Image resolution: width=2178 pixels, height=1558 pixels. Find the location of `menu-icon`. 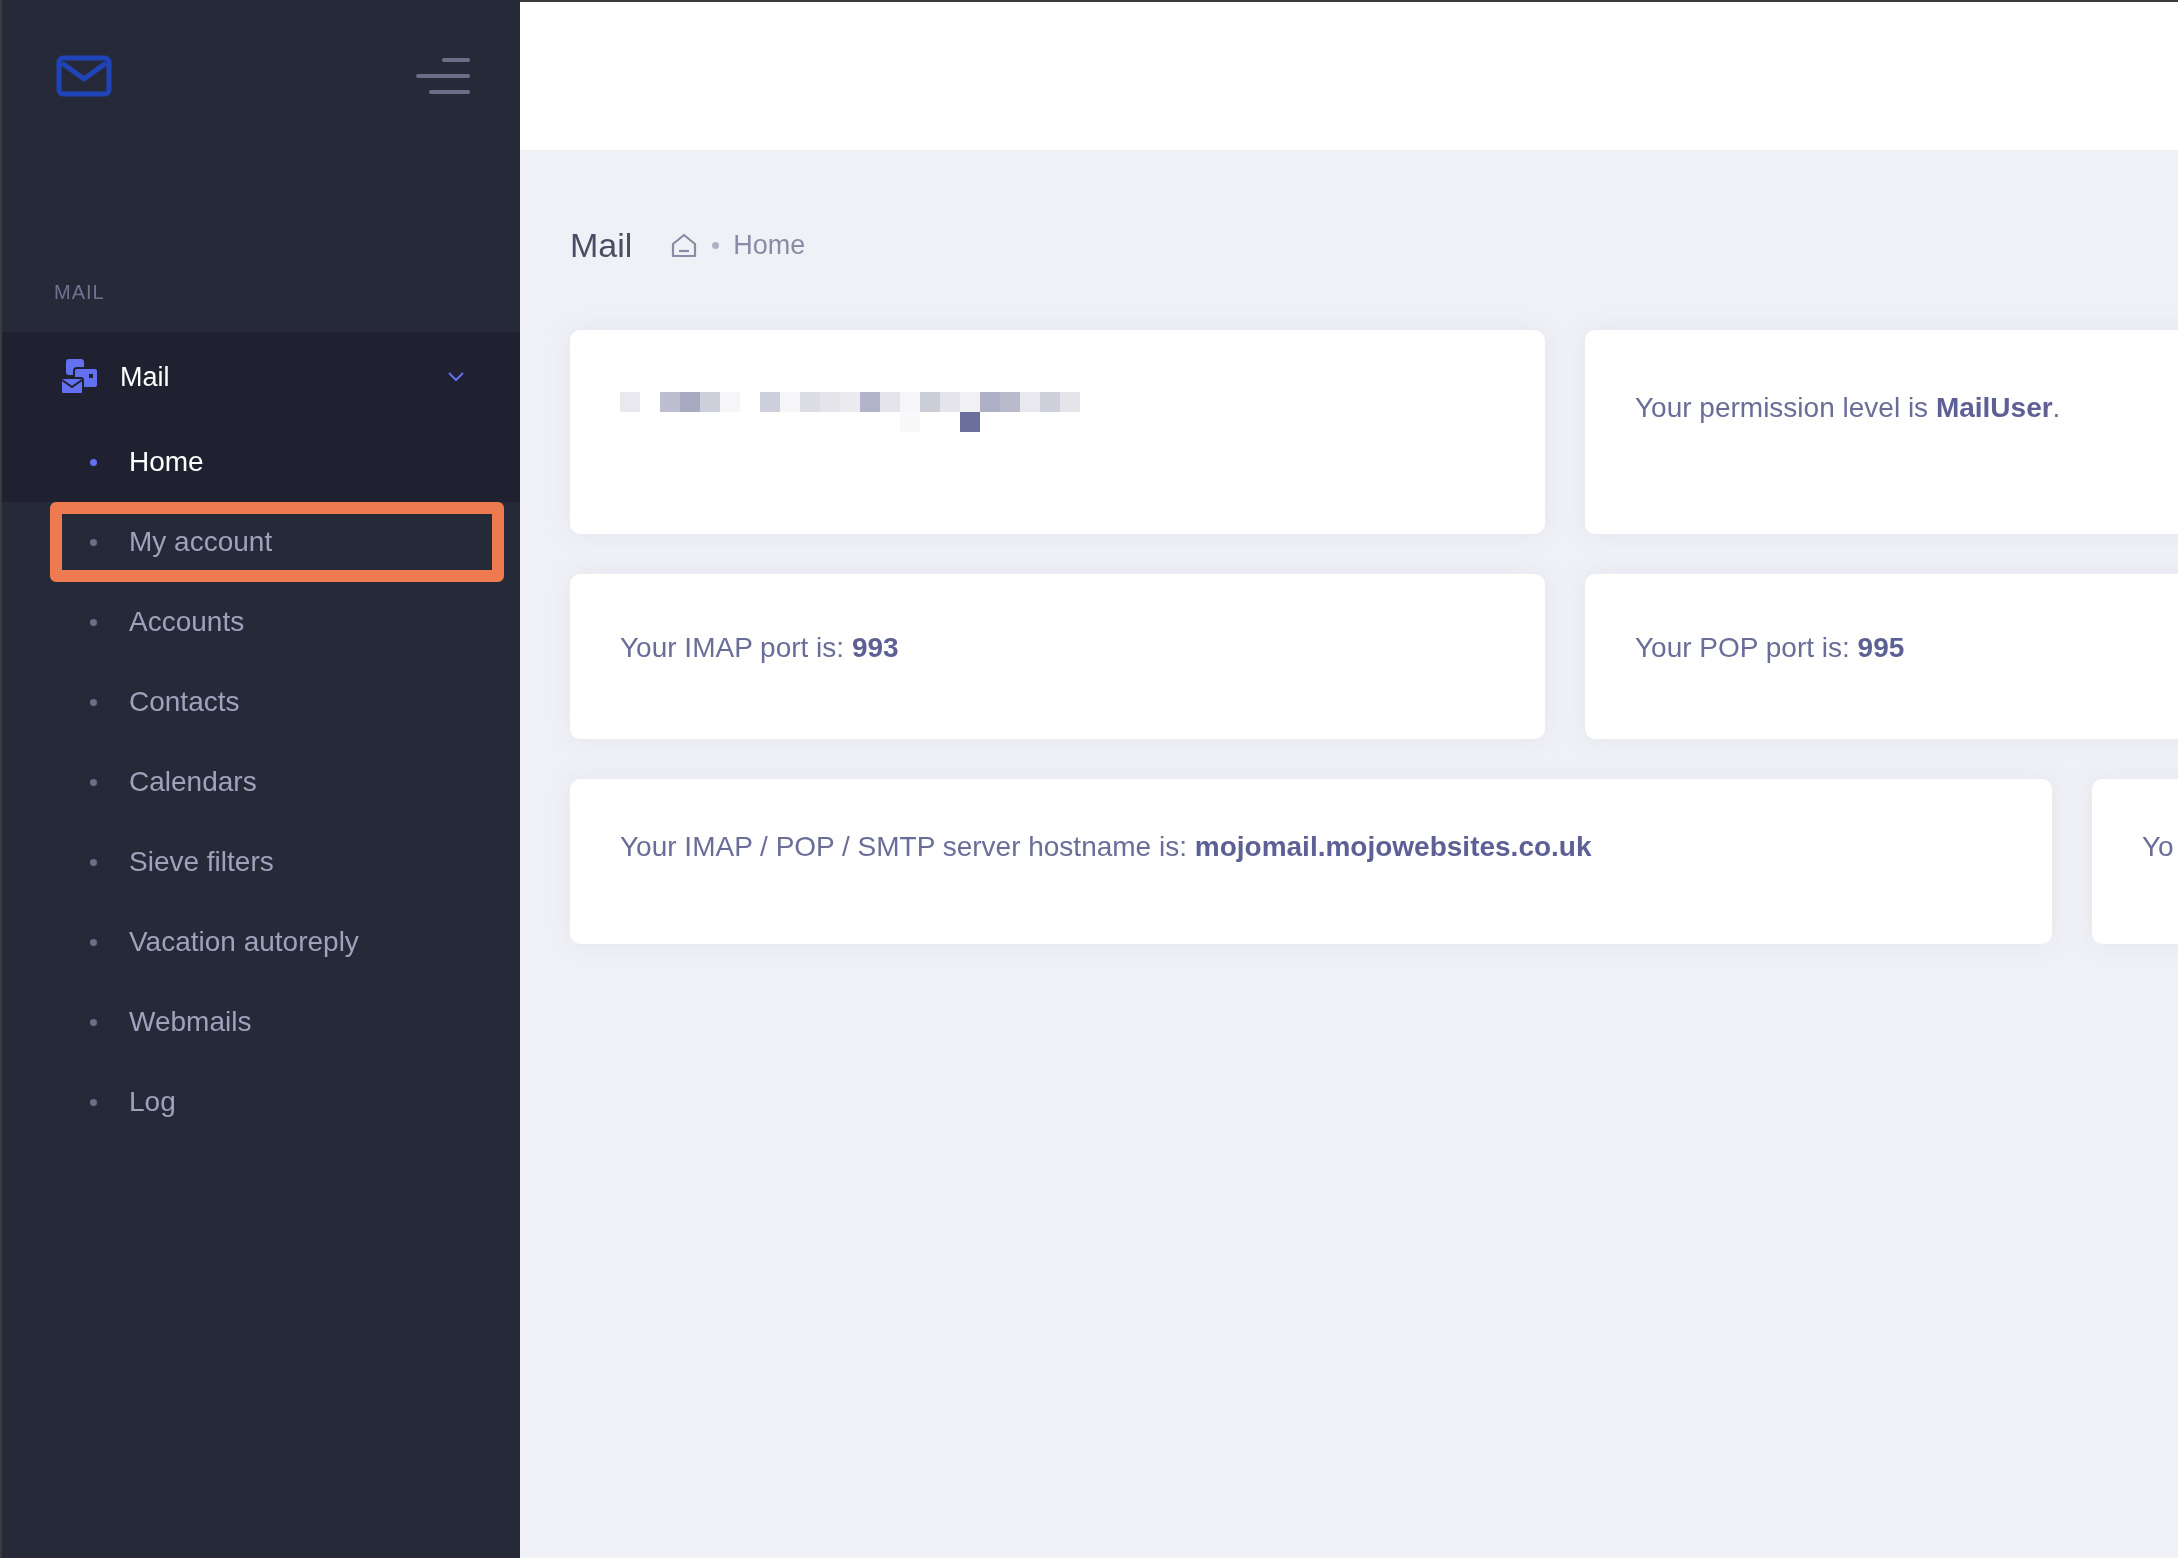

menu-icon is located at coordinates (443, 76).